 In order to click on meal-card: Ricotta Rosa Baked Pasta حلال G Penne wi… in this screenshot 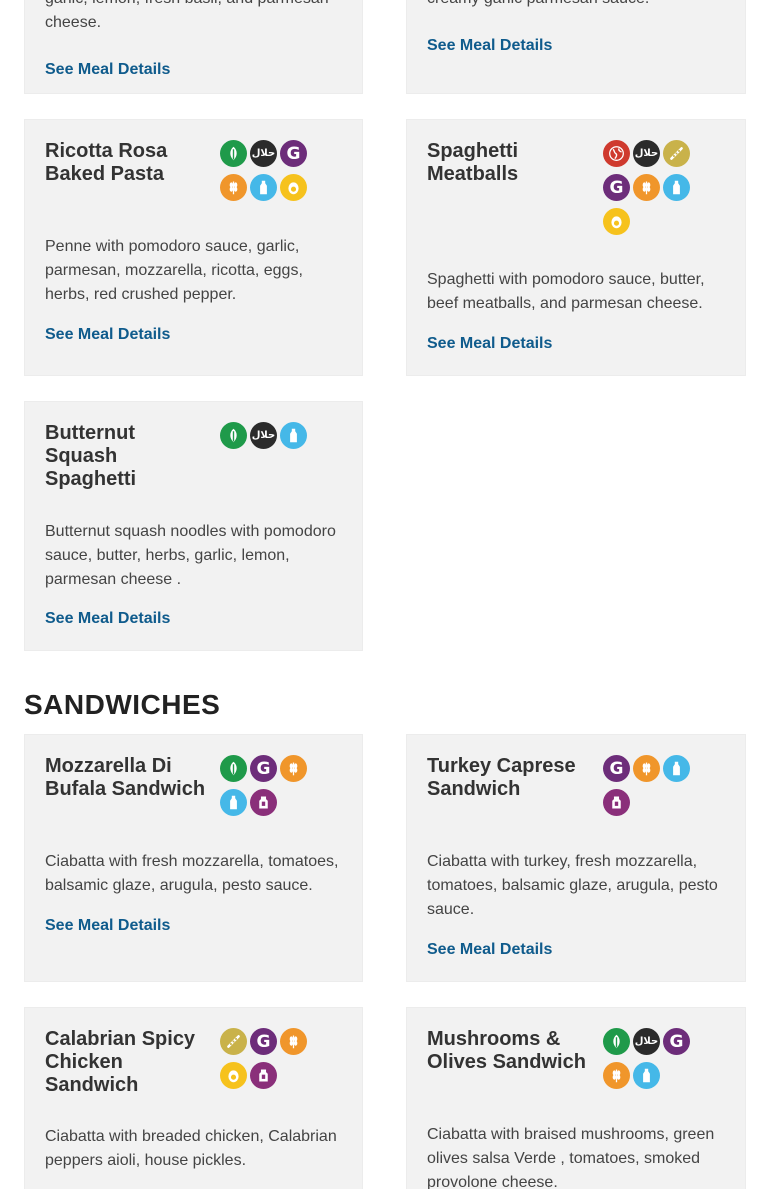, I will do `click(193, 247)`.